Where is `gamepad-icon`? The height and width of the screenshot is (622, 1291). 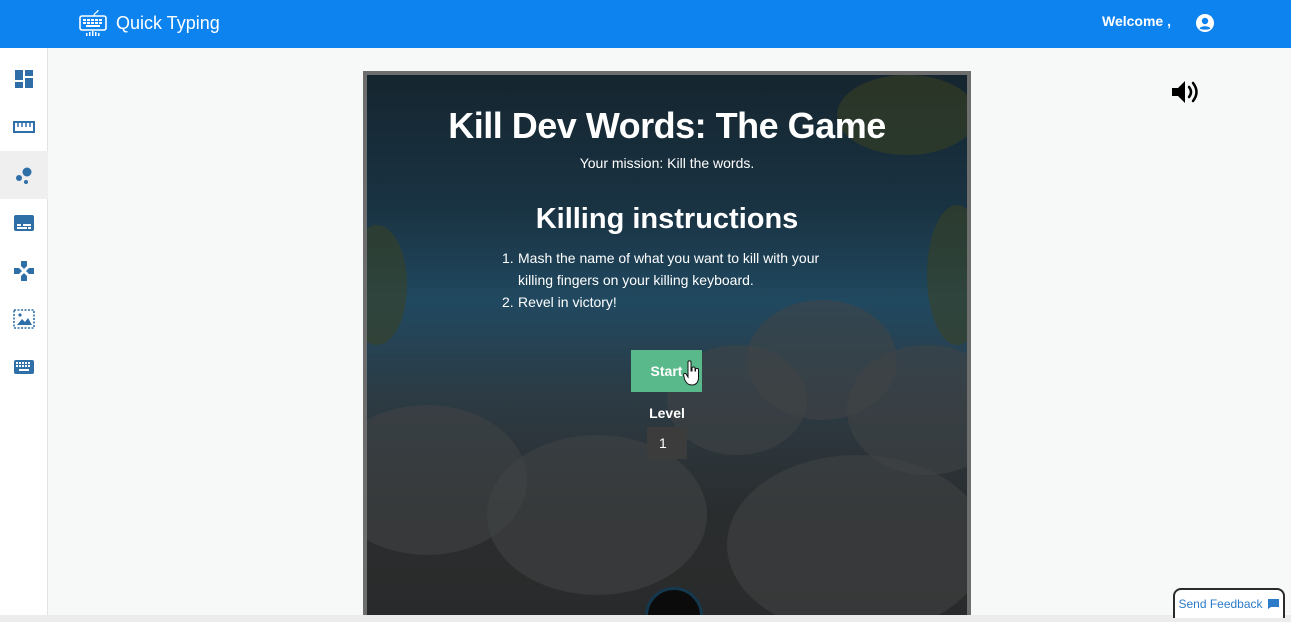 gamepad-icon is located at coordinates (24, 271).